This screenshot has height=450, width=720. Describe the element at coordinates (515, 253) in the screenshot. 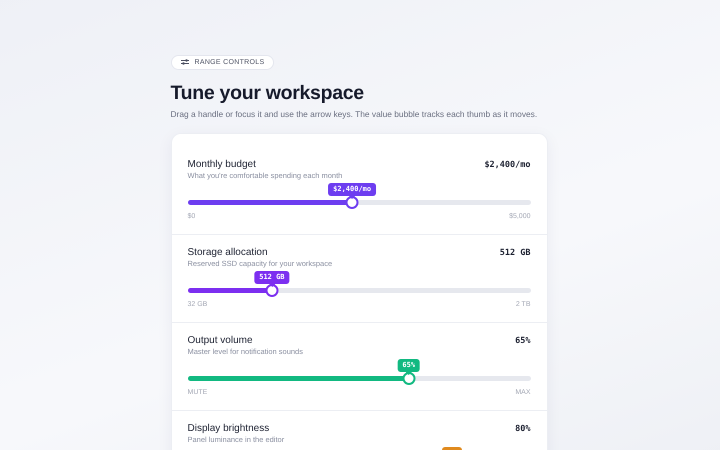

I see `slider-value: 512 GB` at that location.